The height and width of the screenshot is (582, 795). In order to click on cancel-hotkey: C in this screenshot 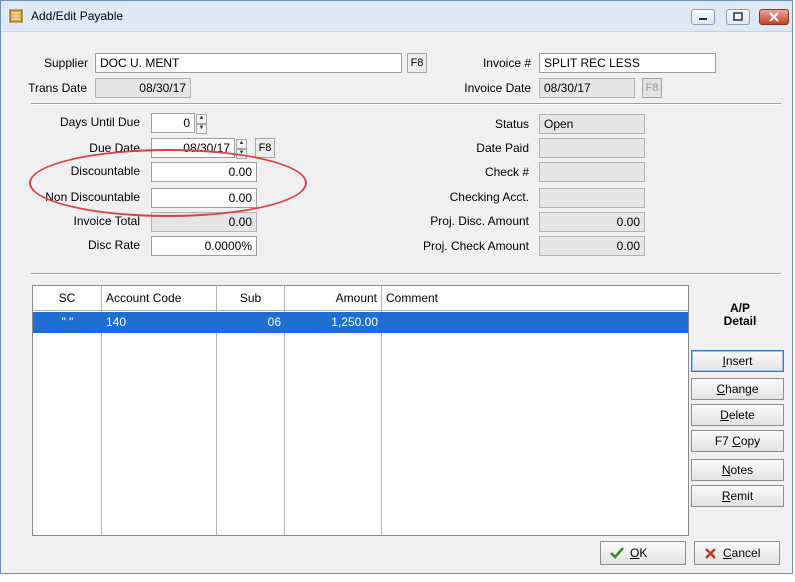, I will do `click(727, 553)`.